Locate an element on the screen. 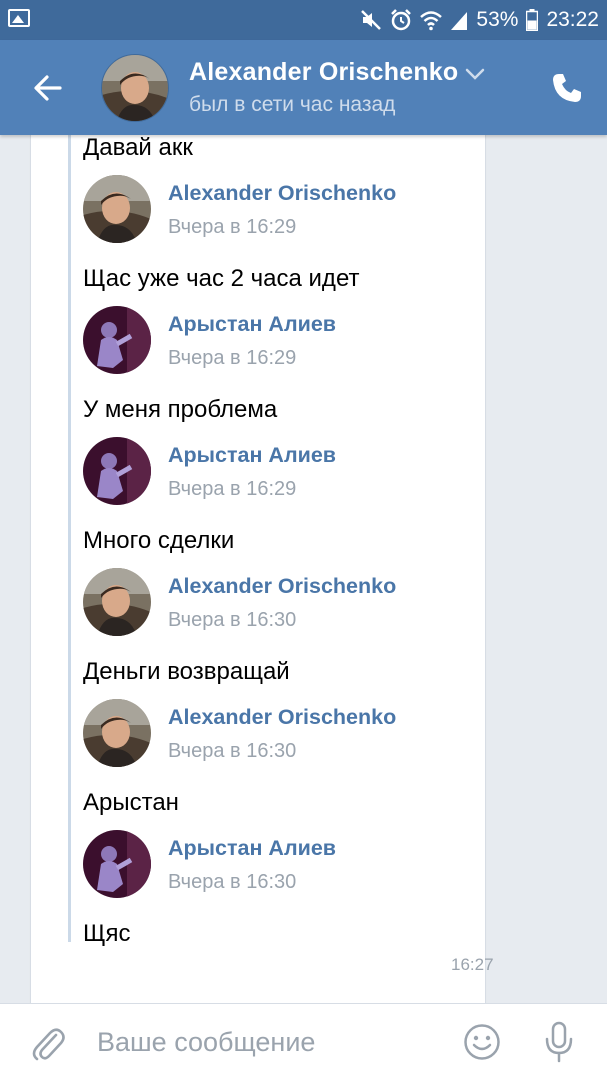 Image resolution: width=607 pixels, height=1080 pixels. message-text: Много сделки is located at coordinates (159, 540).